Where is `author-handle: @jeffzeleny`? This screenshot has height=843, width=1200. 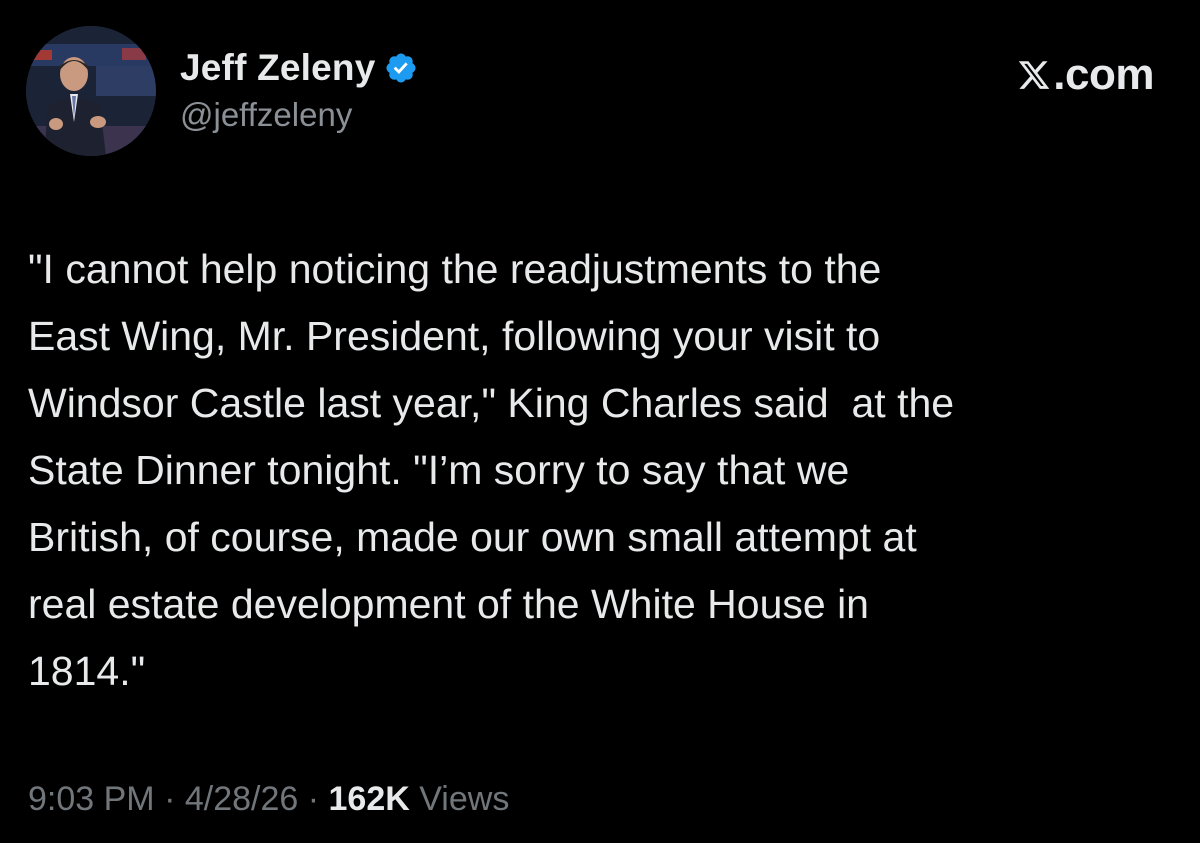
author-handle: @jeffzeleny is located at coordinates (299, 115).